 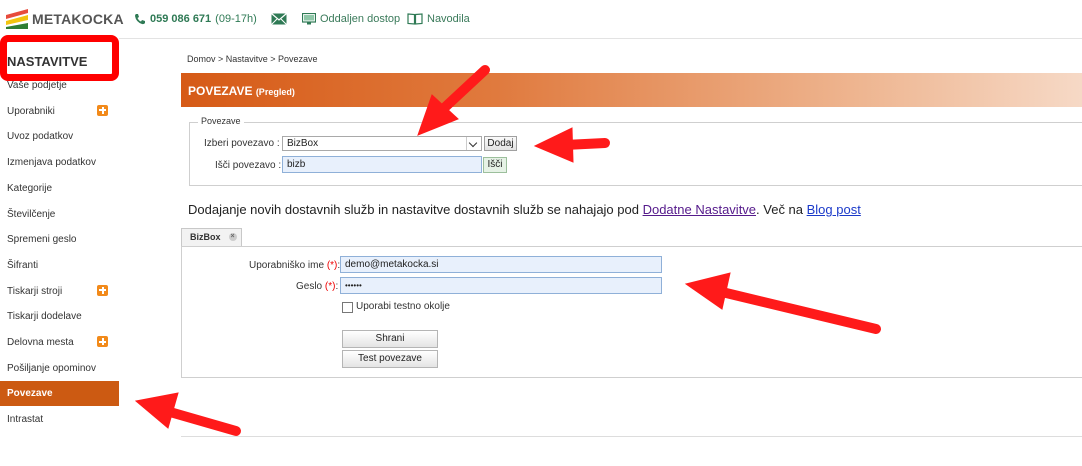 What do you see at coordinates (495, 165) in the screenshot?
I see `search-button: Išči` at bounding box center [495, 165].